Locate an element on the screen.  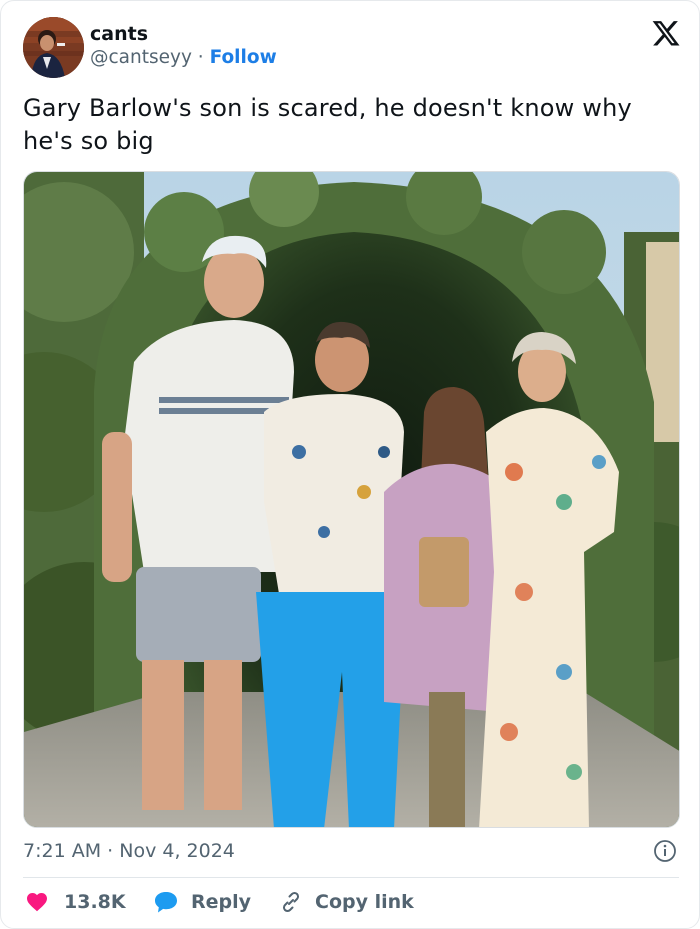
reply-button: Reply is located at coordinates (202, 902).